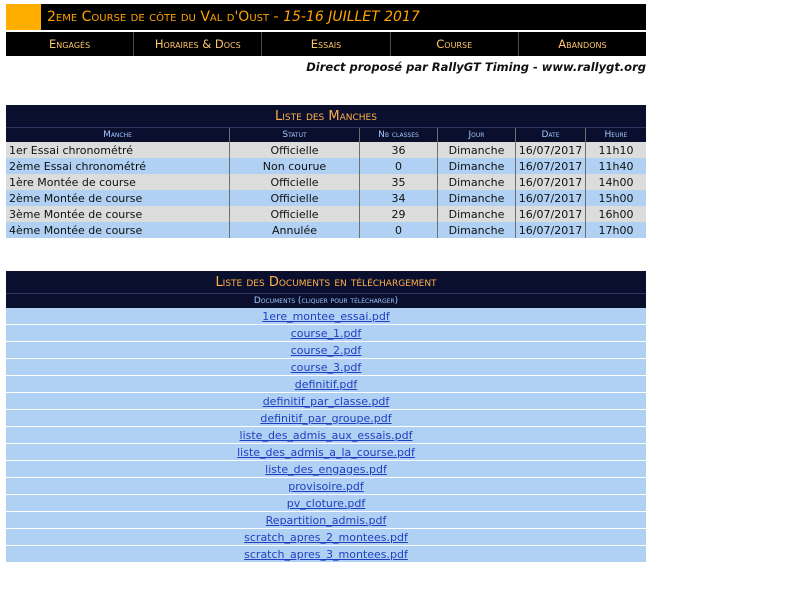 The height and width of the screenshot is (600, 800). Describe the element at coordinates (399, 214) in the screenshot. I see `cell-nb-classes: 29` at that location.